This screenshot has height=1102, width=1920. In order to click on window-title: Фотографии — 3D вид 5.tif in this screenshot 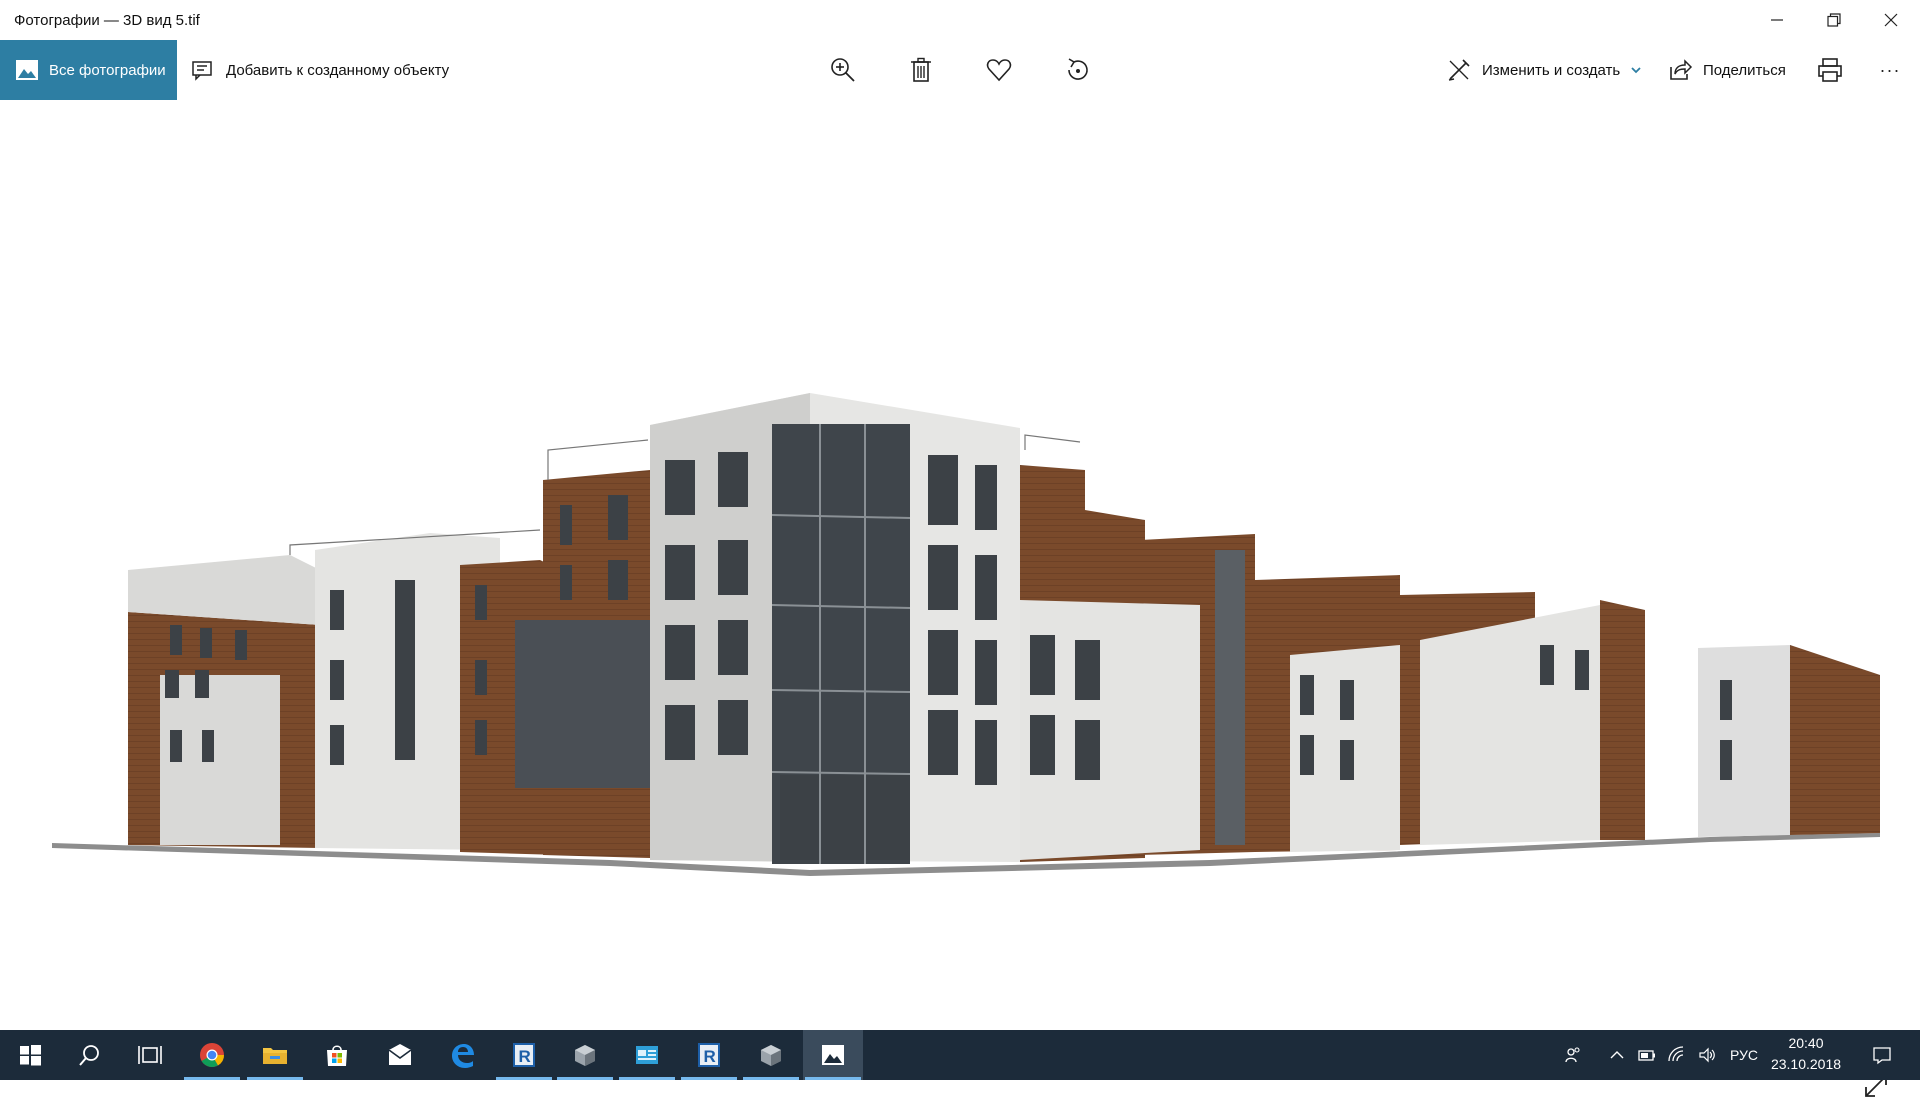, I will do `click(107, 20)`.